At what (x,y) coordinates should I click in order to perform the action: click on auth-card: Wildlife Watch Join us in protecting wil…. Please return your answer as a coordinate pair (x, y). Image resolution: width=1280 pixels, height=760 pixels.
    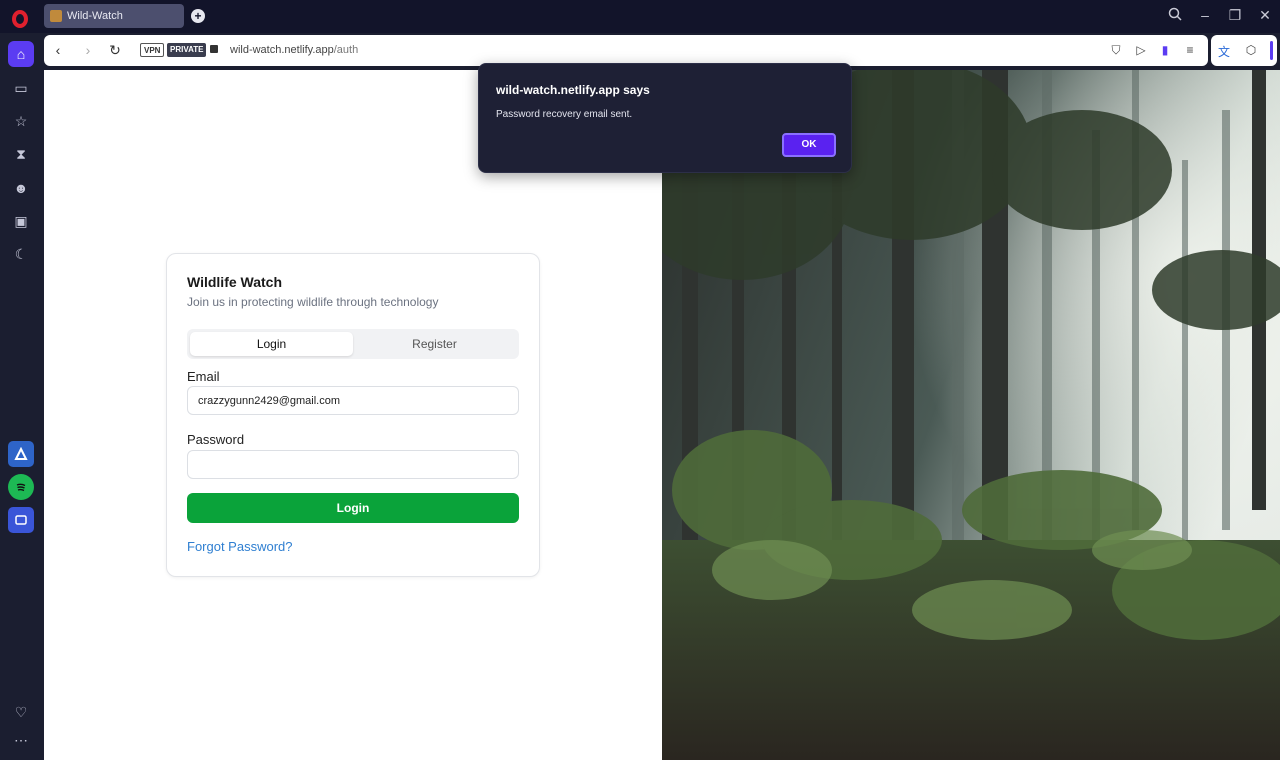
    Looking at the image, I should click on (353, 415).